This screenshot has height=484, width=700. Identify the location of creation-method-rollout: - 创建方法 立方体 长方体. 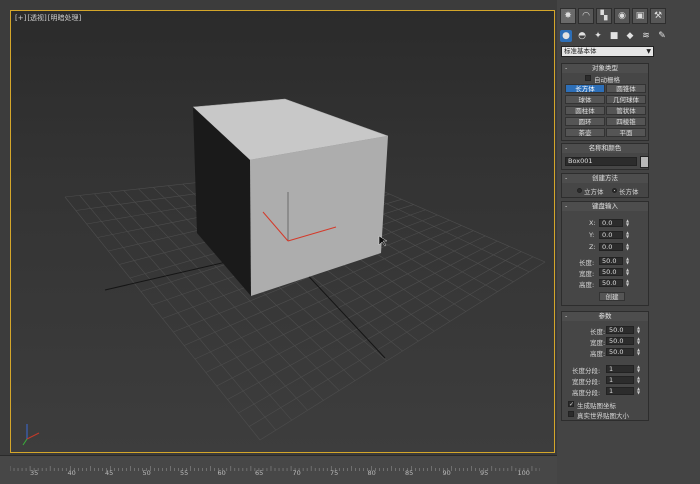
(605, 185).